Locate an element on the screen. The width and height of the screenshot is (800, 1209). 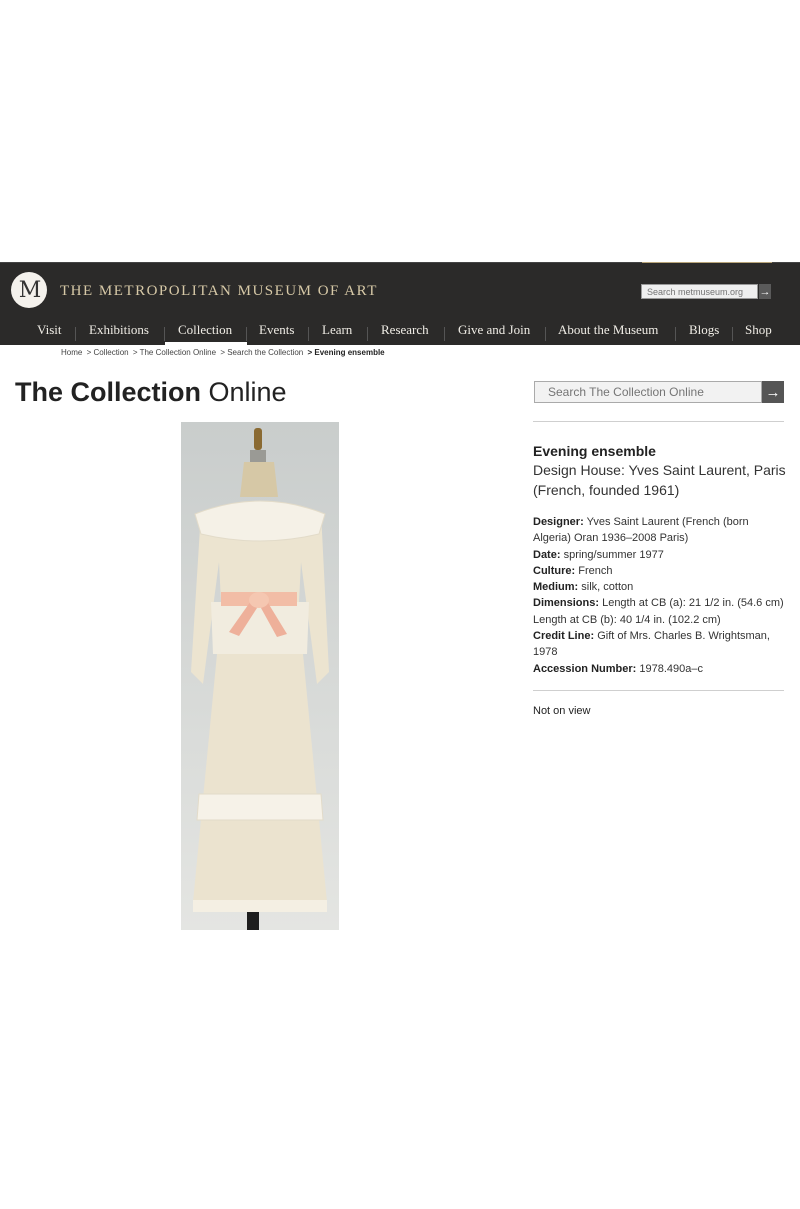
detail-value: spring/summer 1977 is located at coordinates (613, 554).